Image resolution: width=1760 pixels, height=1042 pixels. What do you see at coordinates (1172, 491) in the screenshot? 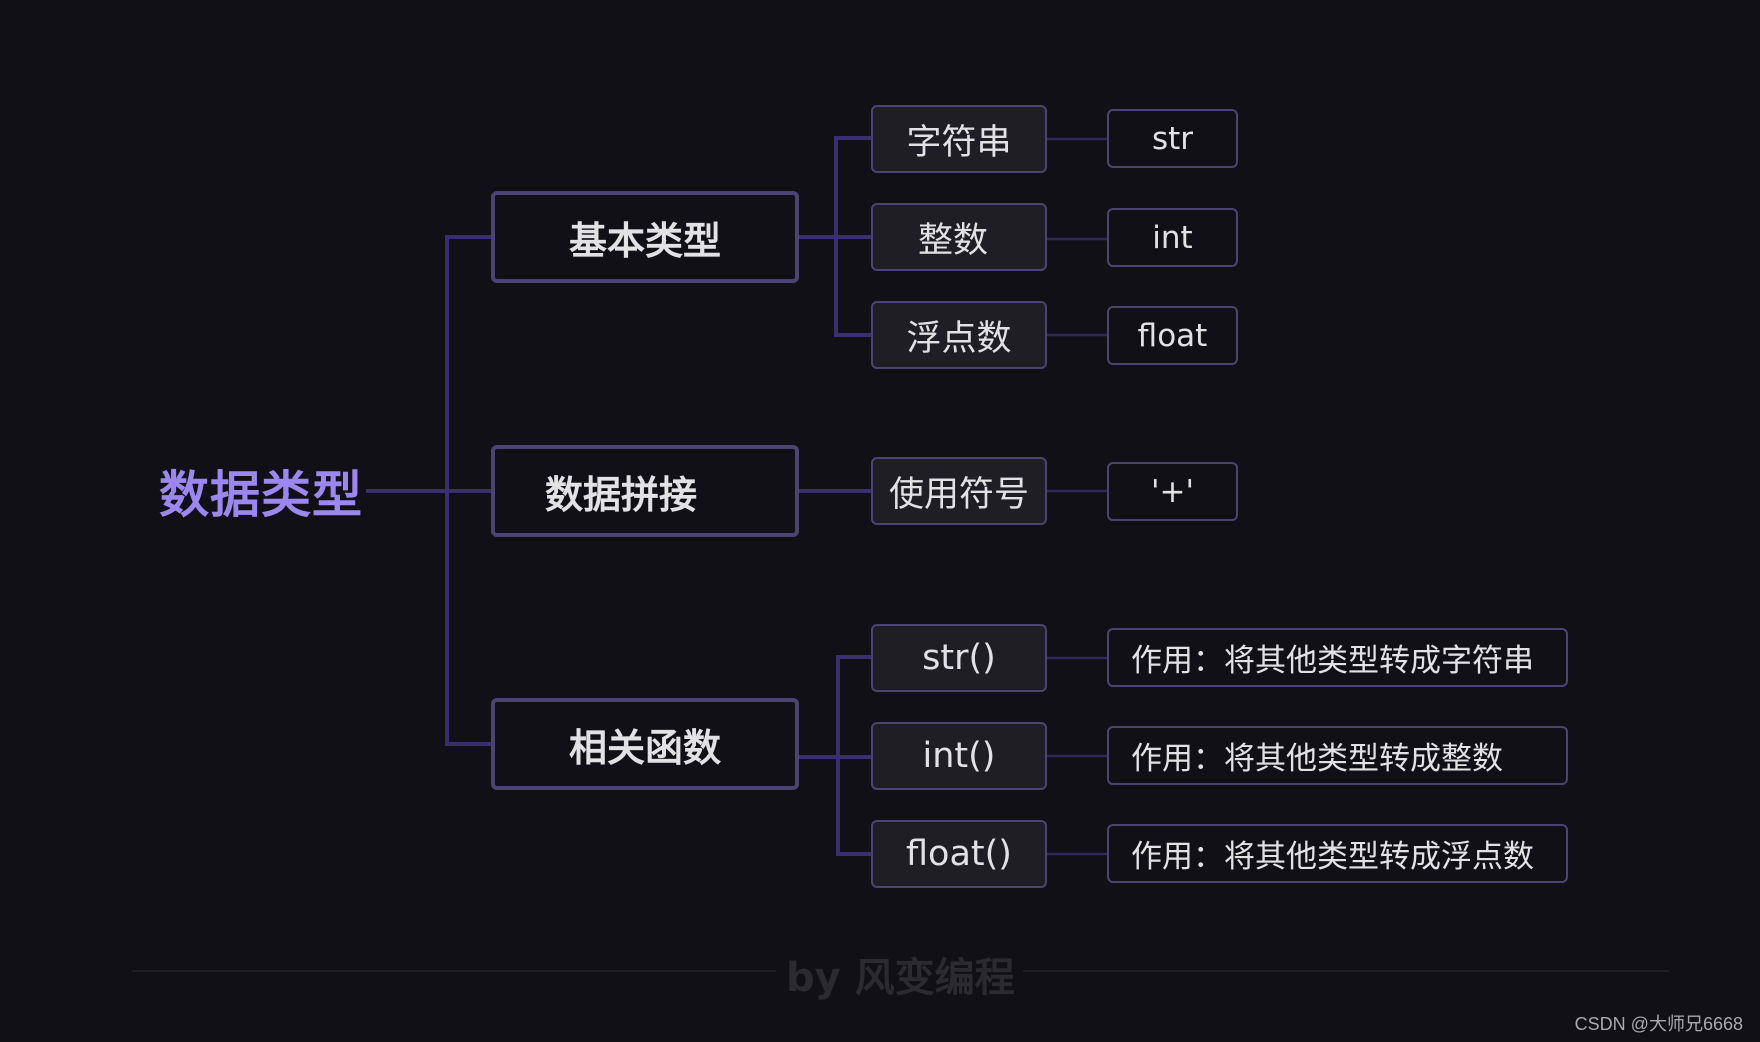
I see `detail-plus-symbol: '+'` at bounding box center [1172, 491].